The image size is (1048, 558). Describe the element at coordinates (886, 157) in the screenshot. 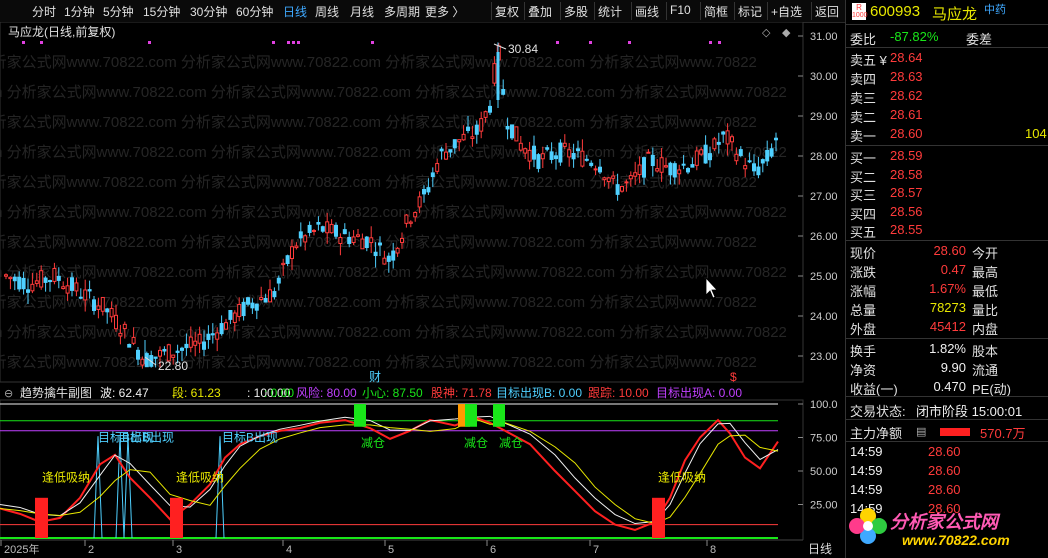

I see `buy-level-1: 买一 28.59` at that location.